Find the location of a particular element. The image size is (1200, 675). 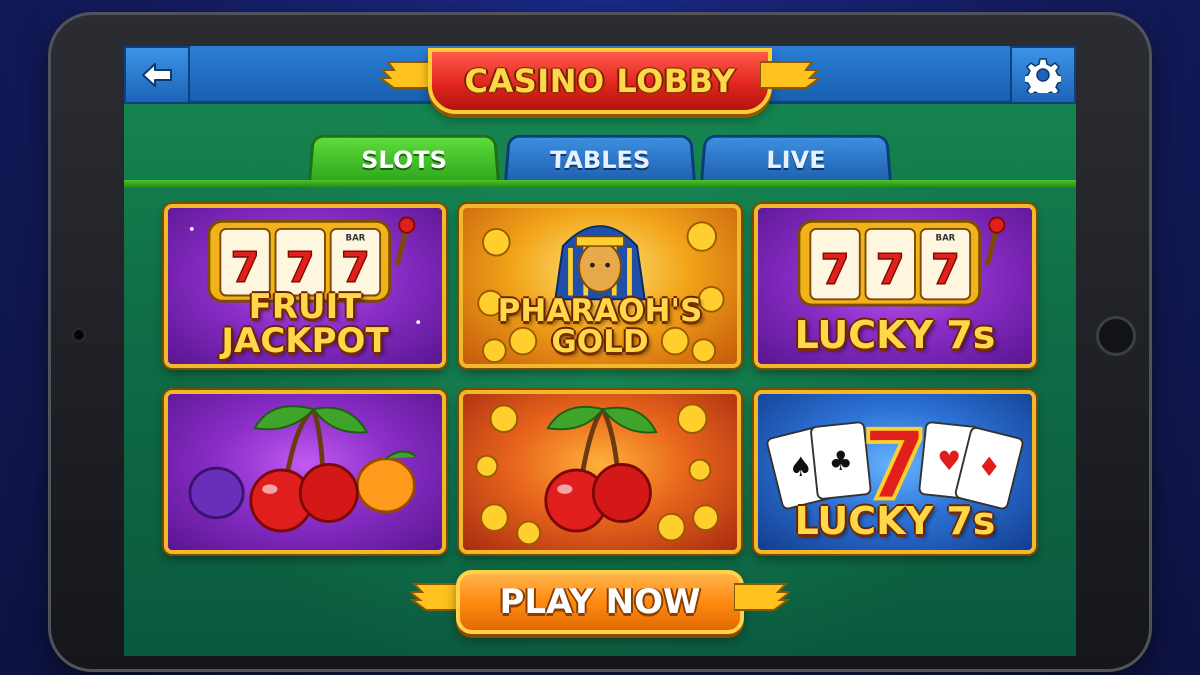

game-card-lucky-7s-cards: ♠ ♣ ♥ ♦ 7 LUCKY 7s is located at coordinates (895, 472).